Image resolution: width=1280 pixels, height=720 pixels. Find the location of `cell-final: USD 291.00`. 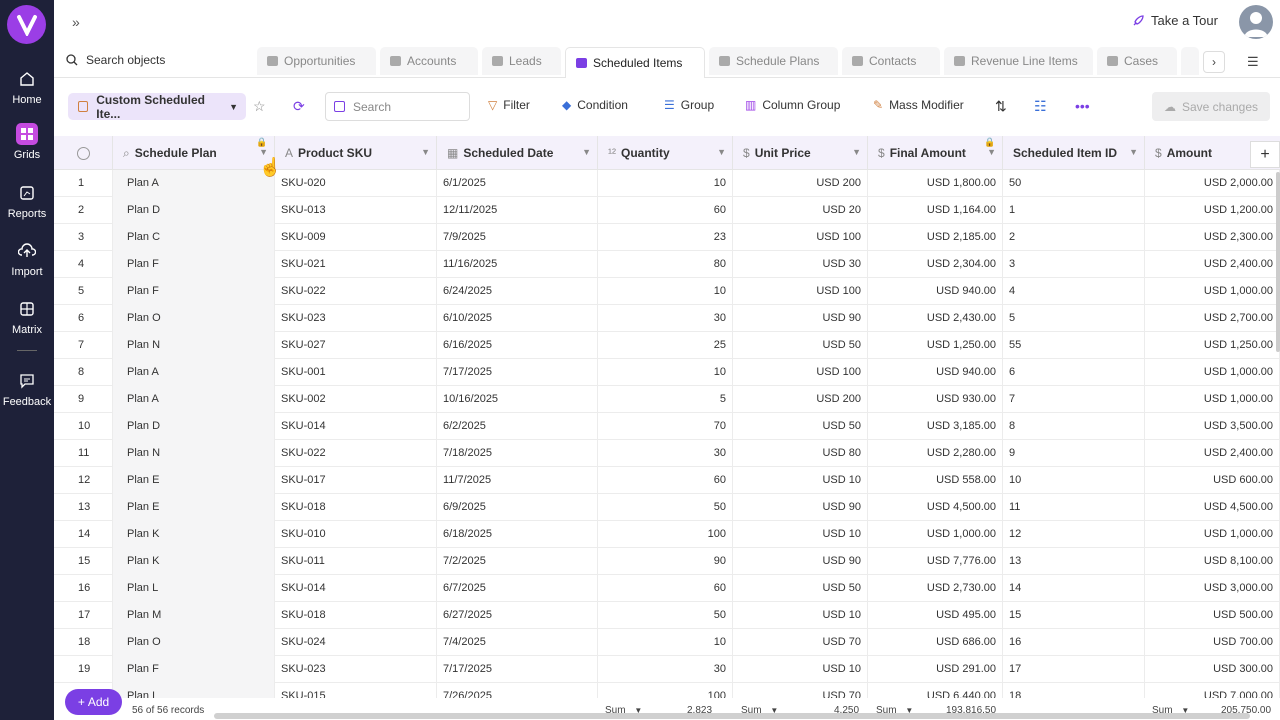

cell-final: USD 291.00 is located at coordinates (935, 669).